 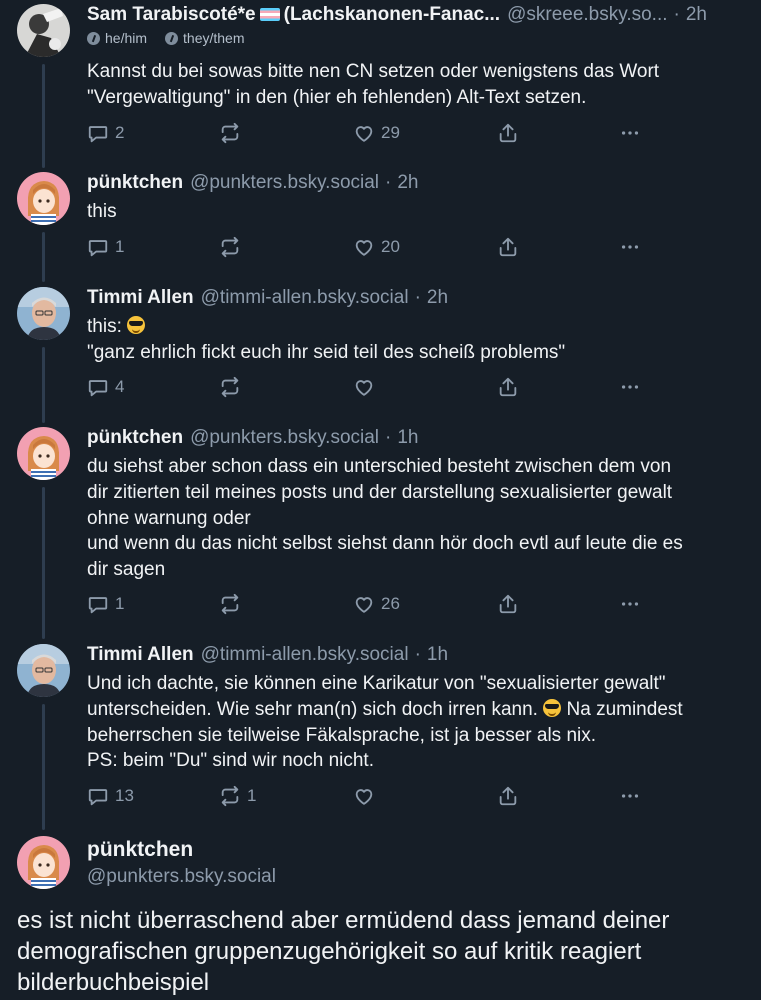 I want to click on like-button: 29, so click(x=376, y=133).